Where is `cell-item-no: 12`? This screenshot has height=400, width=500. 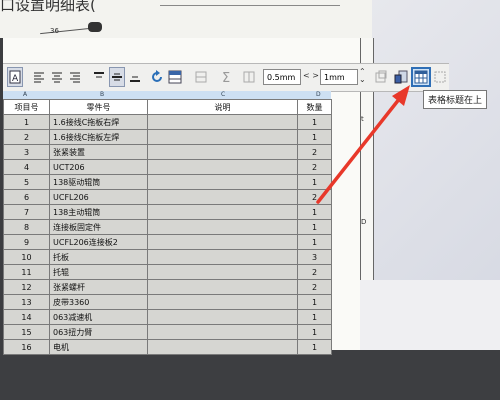 cell-item-no: 12 is located at coordinates (26, 287).